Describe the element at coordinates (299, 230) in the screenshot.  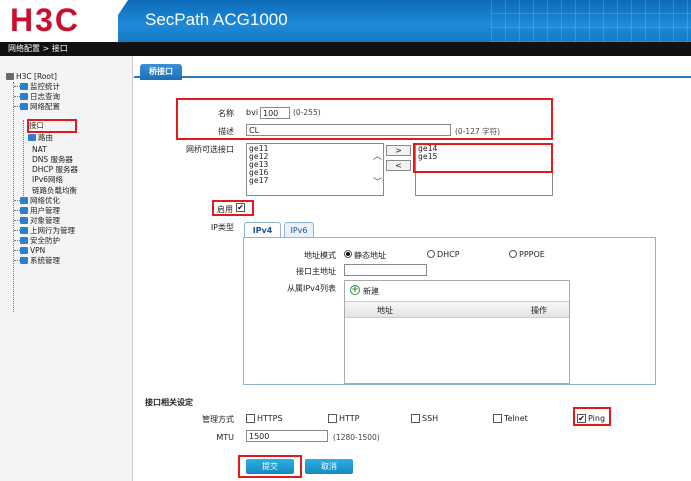
I see `tab-ipv6: IPv6` at that location.